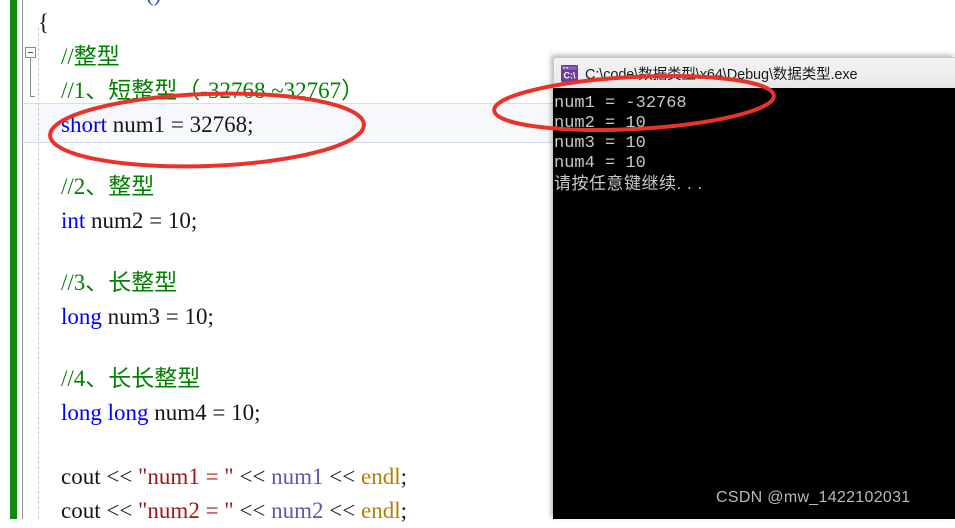  Describe the element at coordinates (105, 412) in the screenshot. I see `code-token-kw: long long` at that location.